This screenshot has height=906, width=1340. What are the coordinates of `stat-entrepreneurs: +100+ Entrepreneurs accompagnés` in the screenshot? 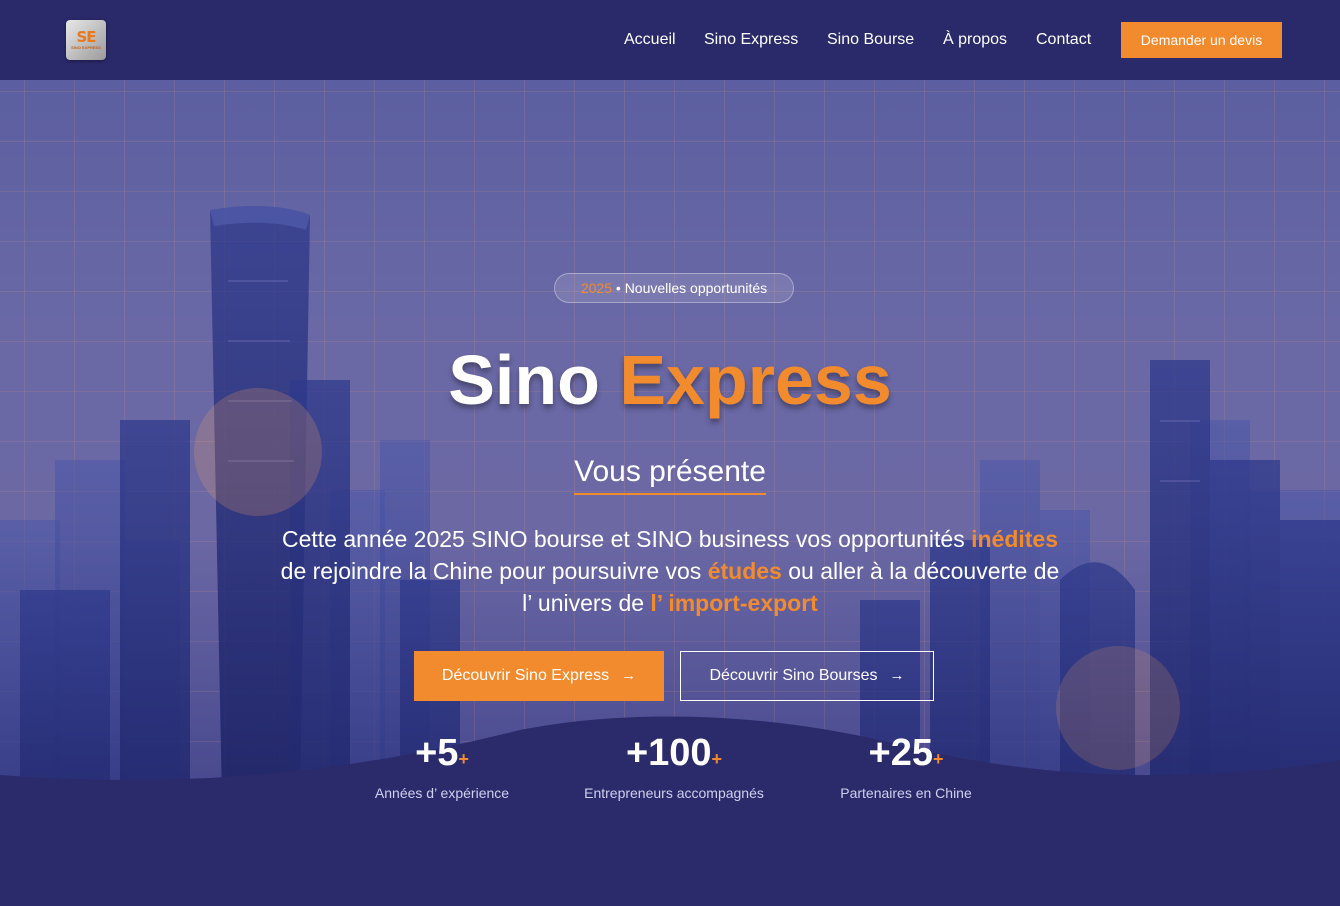 It's located at (674, 766).